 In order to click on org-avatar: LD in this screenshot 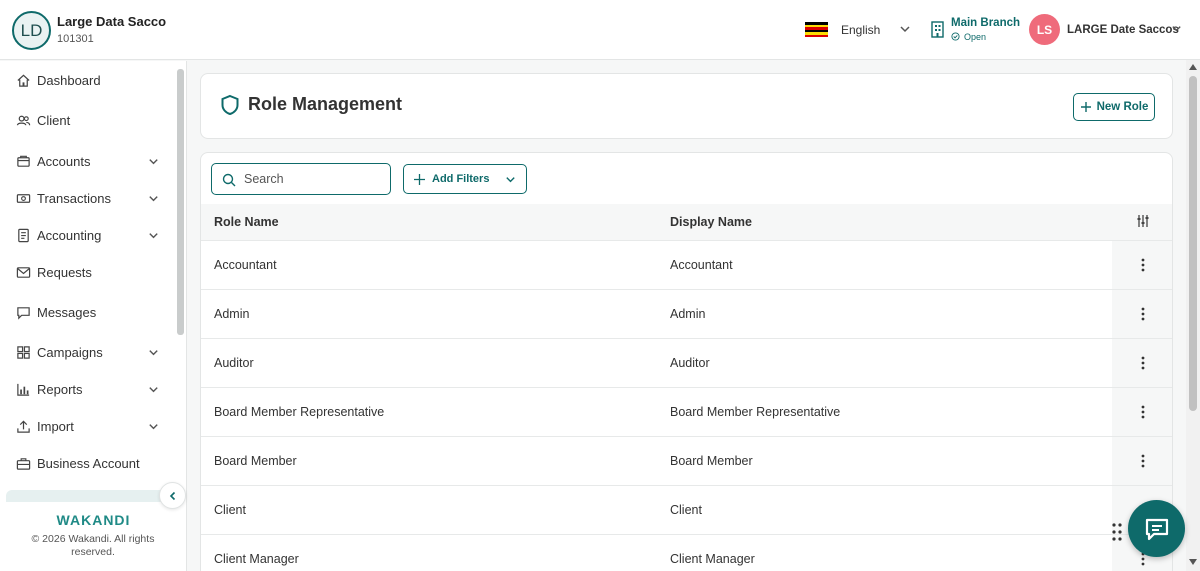, I will do `click(31, 30)`.